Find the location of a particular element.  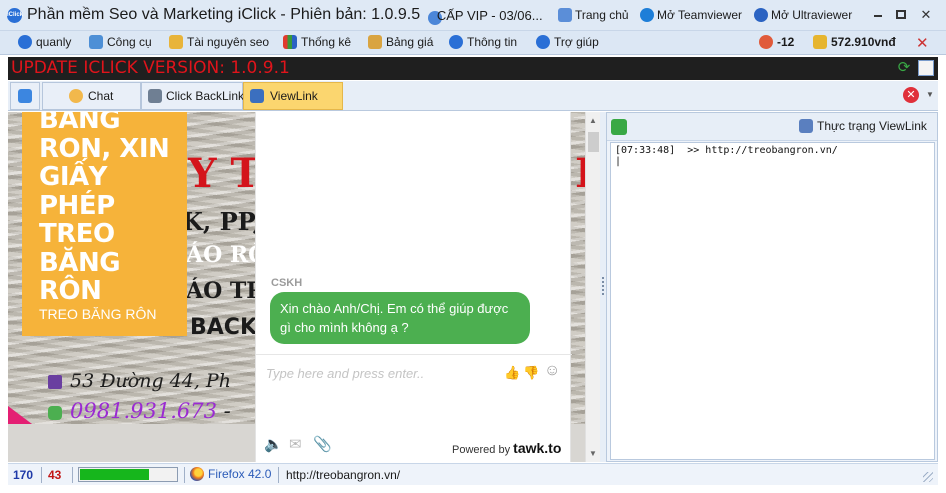

menu-bang-gia: Bảng giá is located at coordinates (400, 42).